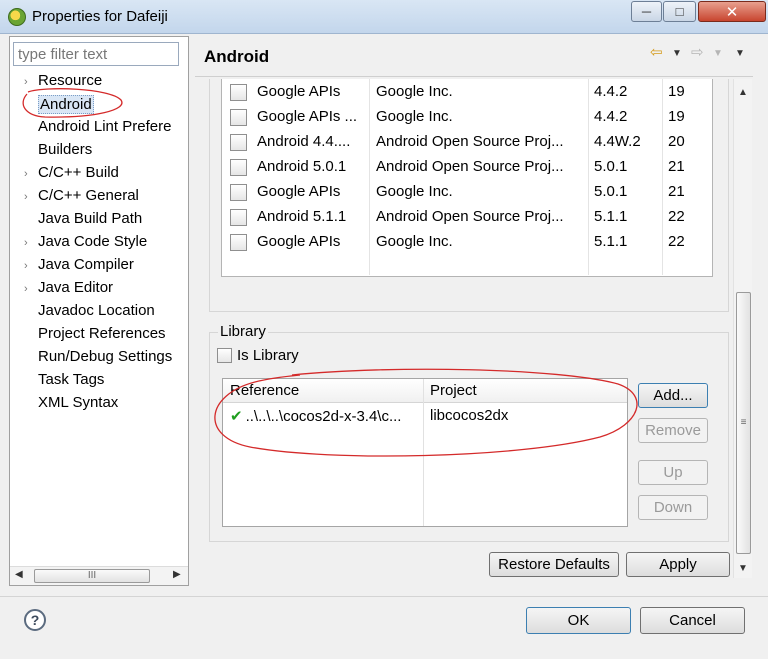 The width and height of the screenshot is (768, 659). I want to click on tree-item-label: Run/Debug Settings, so click(105, 356).